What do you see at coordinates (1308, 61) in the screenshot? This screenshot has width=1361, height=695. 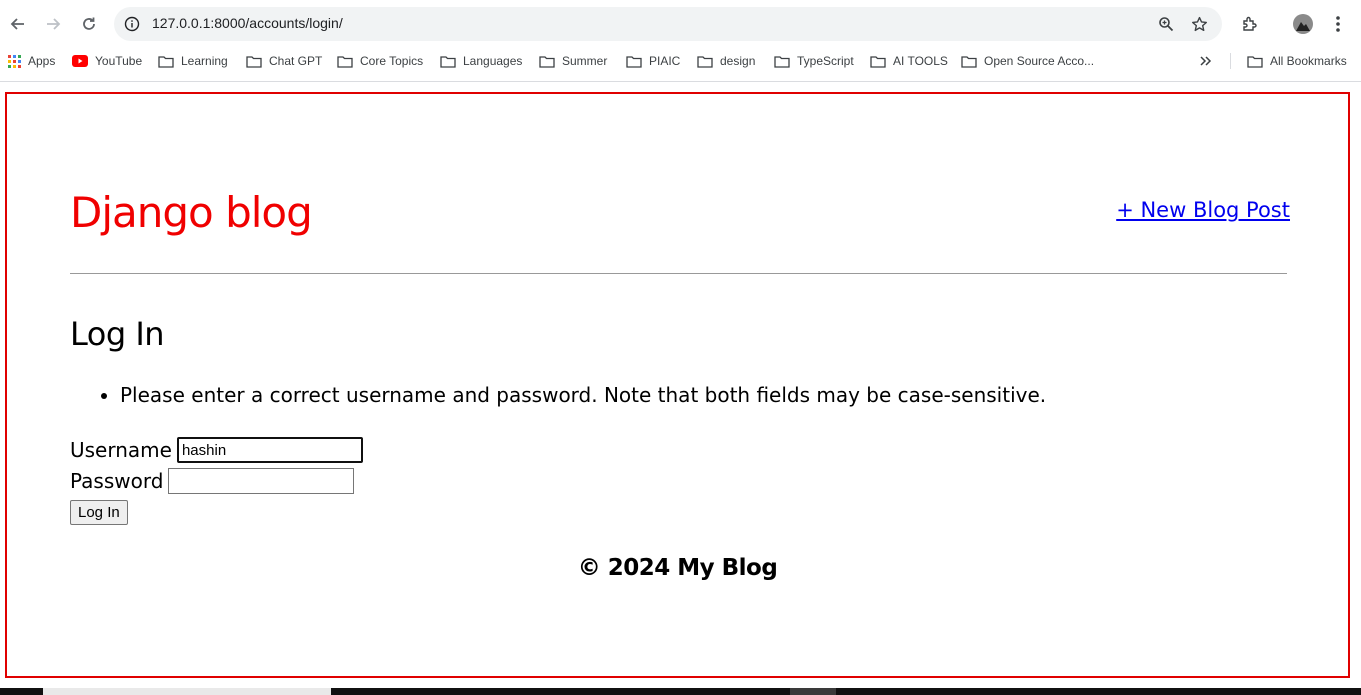 I see `all-bookmarks-label: All Bookmarks` at bounding box center [1308, 61].